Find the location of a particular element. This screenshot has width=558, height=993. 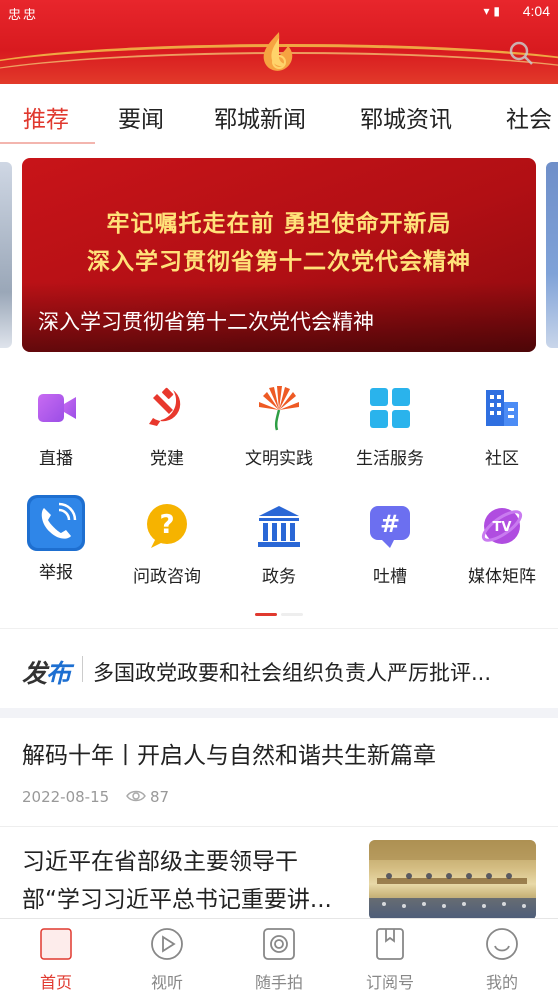

status-bar: 忠忠 ▾ ▮ 4:04 is located at coordinates (279, 12).